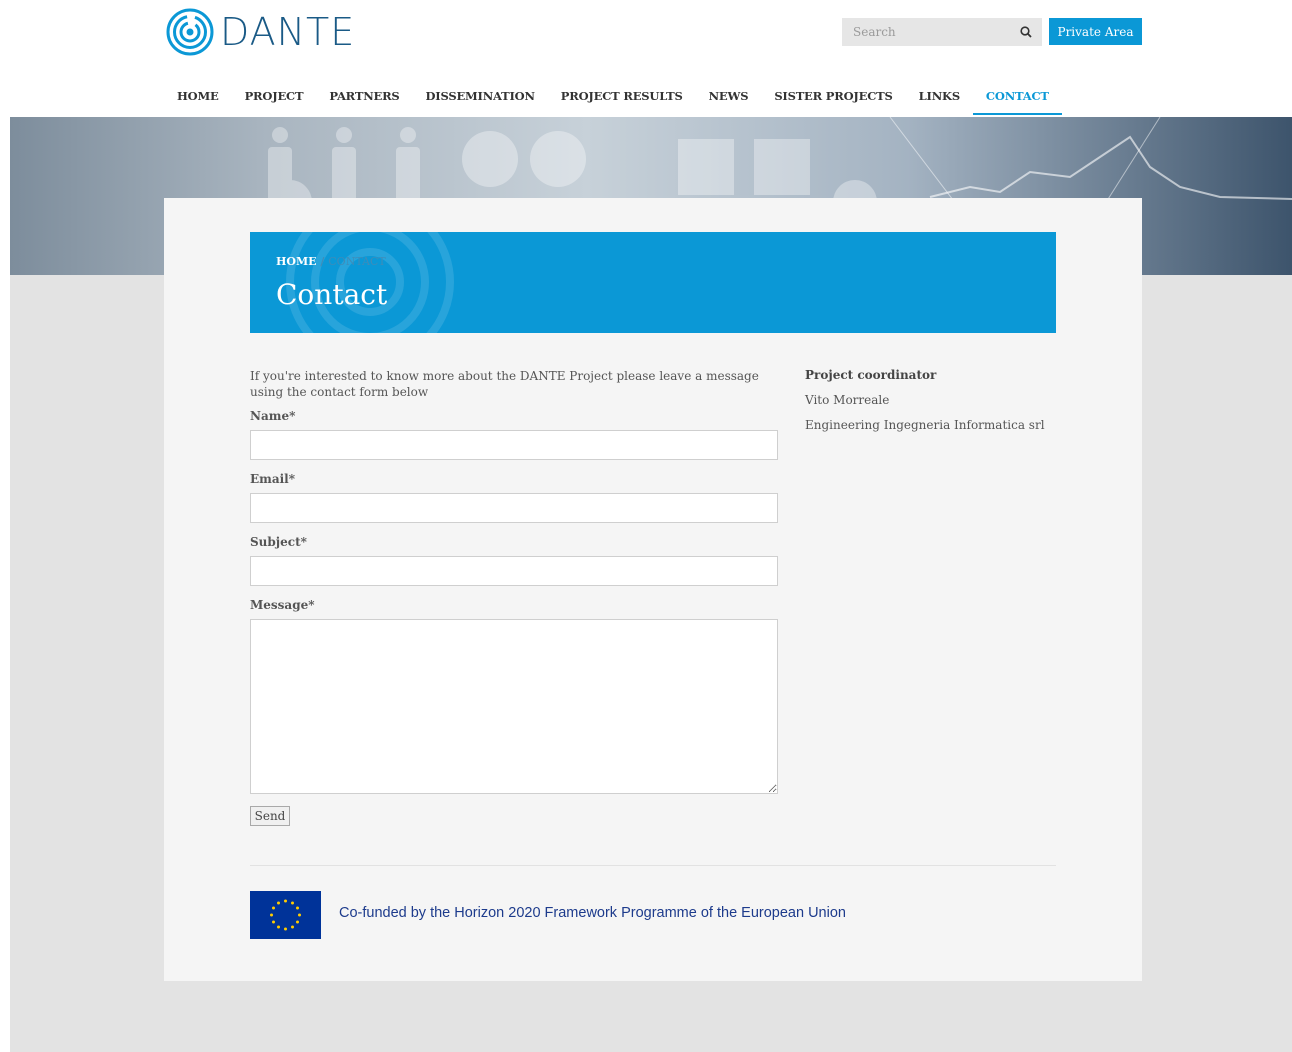  Describe the element at coordinates (332, 294) in the screenshot. I see `page-title: Contact` at that location.